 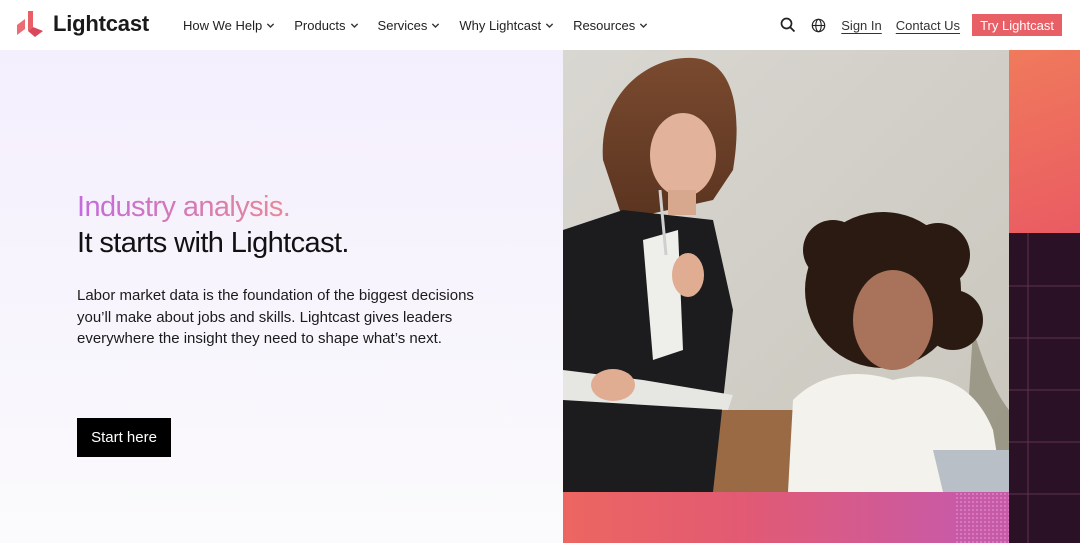 What do you see at coordinates (184, 207) in the screenshot?
I see `hero-eyebrow: Industry analysis.` at bounding box center [184, 207].